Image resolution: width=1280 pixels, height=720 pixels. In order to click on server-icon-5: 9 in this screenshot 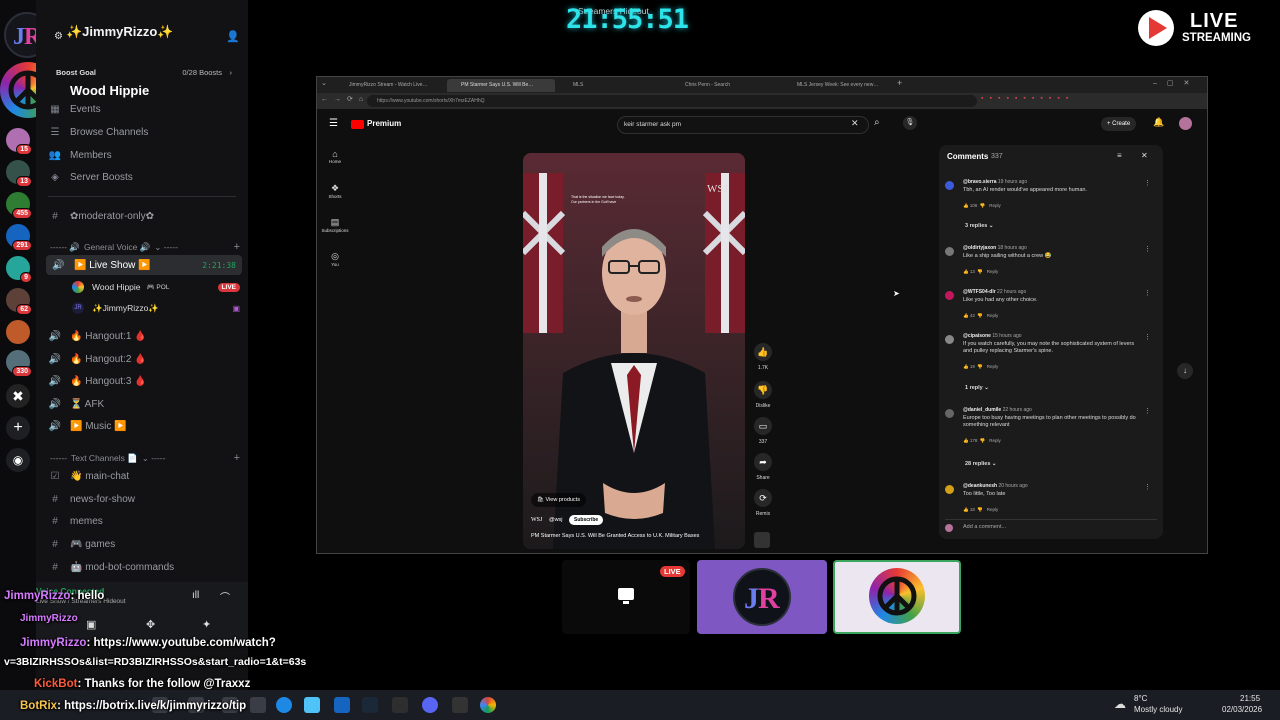, I will do `click(19, 269)`.